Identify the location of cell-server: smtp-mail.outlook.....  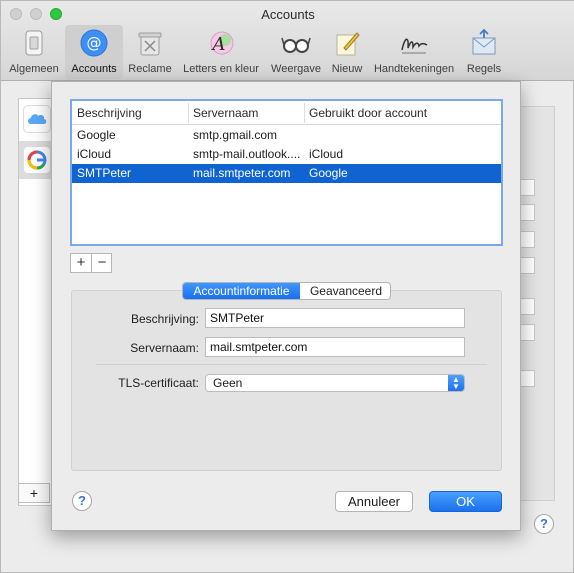
(247, 154).